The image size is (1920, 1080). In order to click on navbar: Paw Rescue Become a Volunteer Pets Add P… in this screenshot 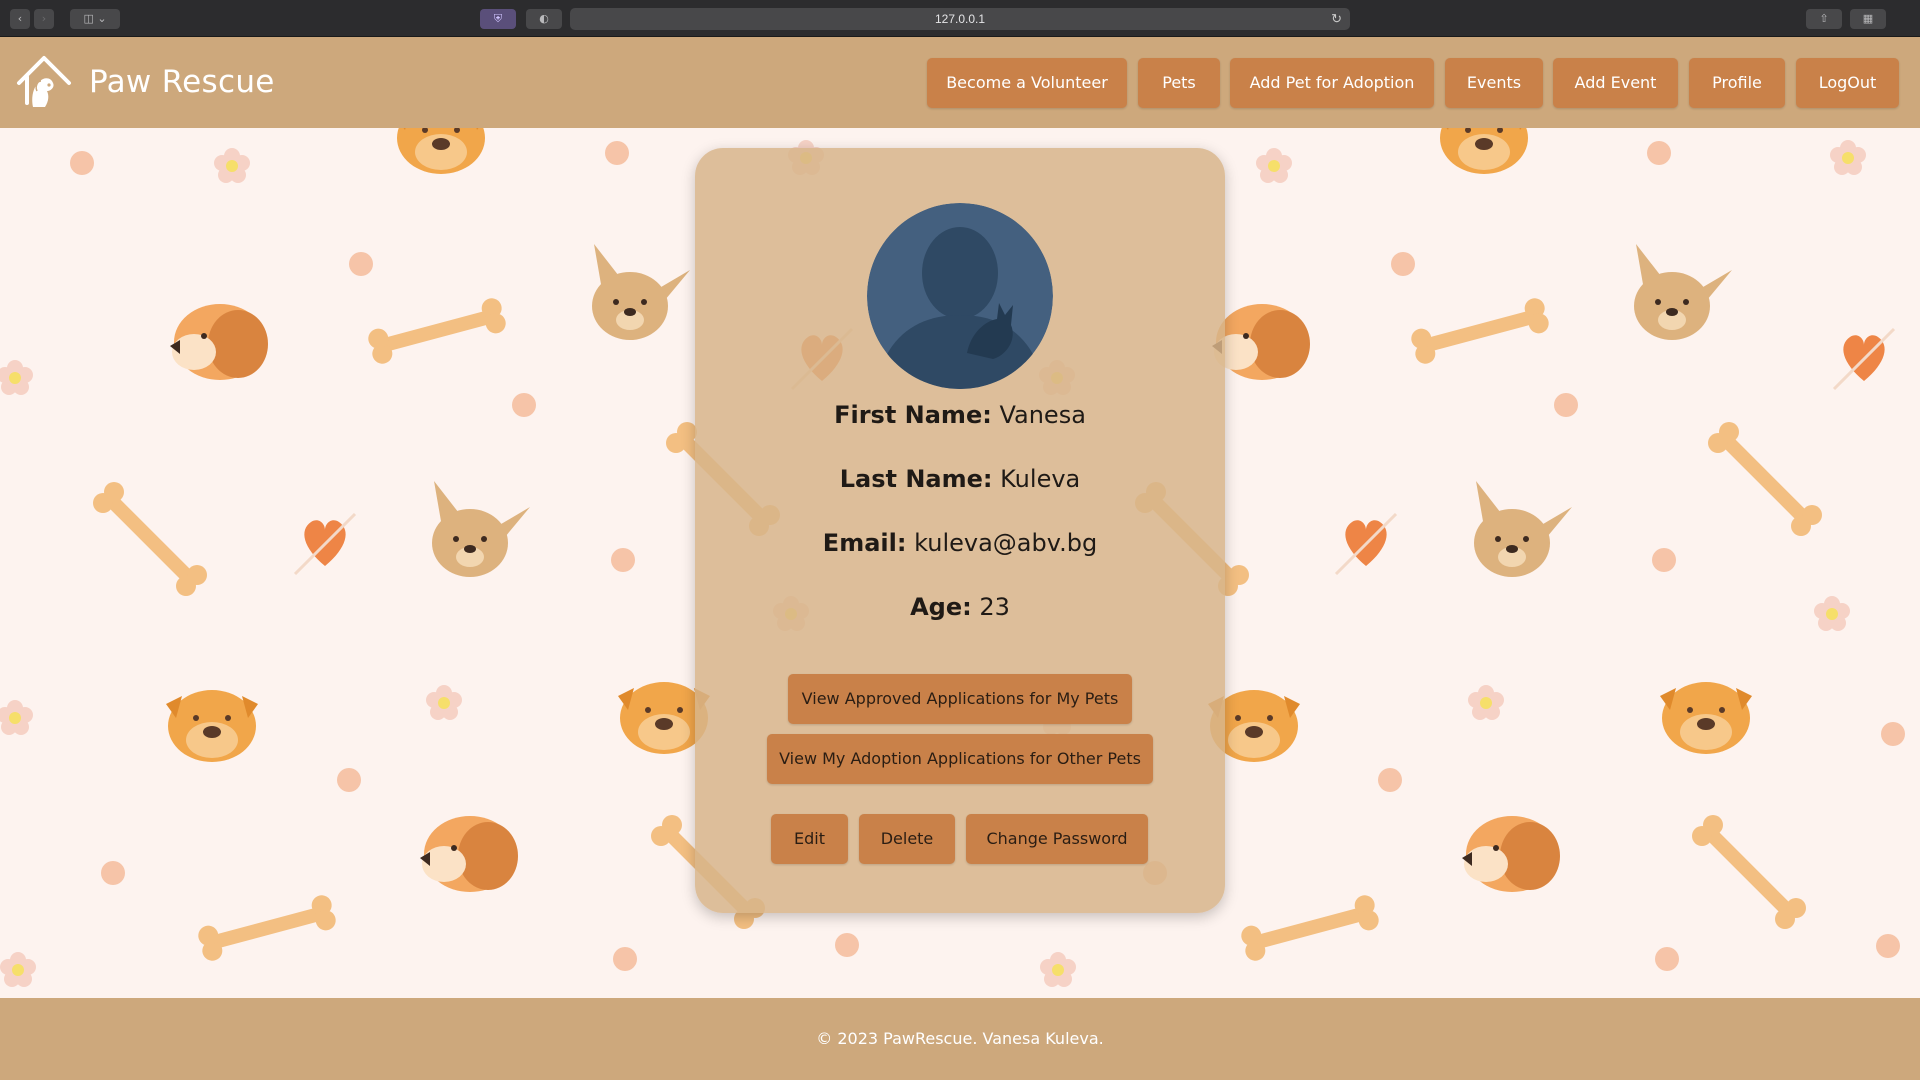, I will do `click(960, 82)`.